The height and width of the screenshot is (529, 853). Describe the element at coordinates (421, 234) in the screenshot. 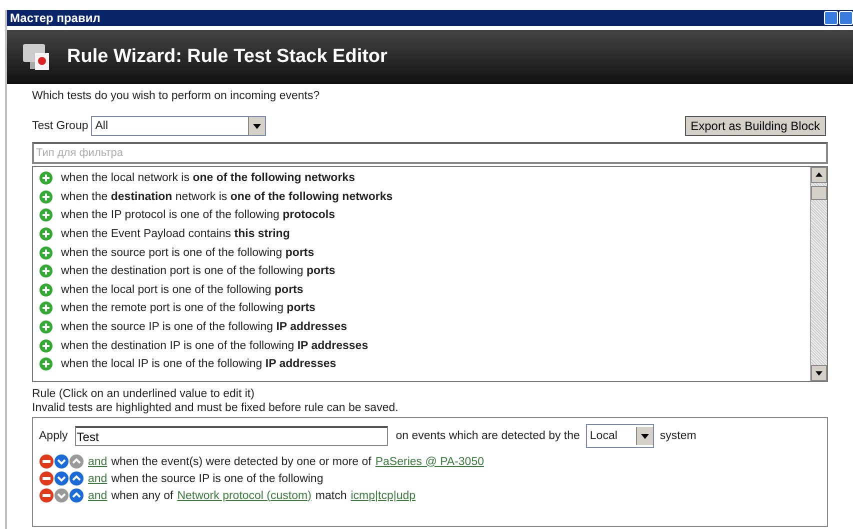

I see `test-item: when the Event Payload contains this string` at that location.